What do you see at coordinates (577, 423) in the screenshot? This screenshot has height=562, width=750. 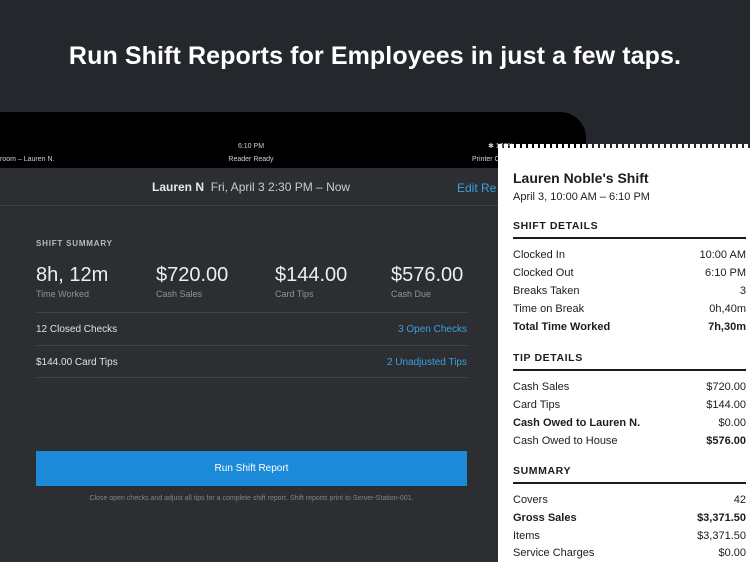 I see `line-key: Cash Owed to Lauren N.` at bounding box center [577, 423].